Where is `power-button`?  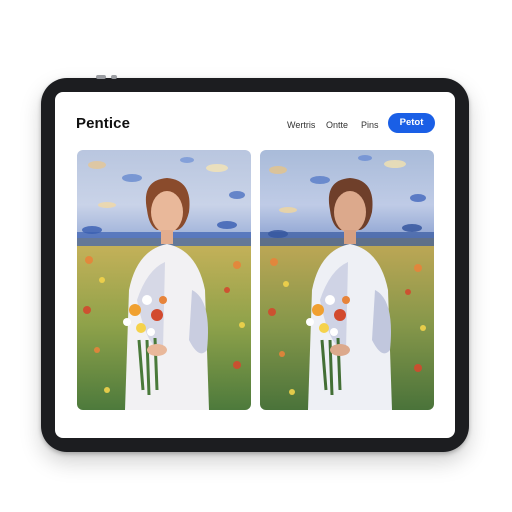 power-button is located at coordinates (114, 77).